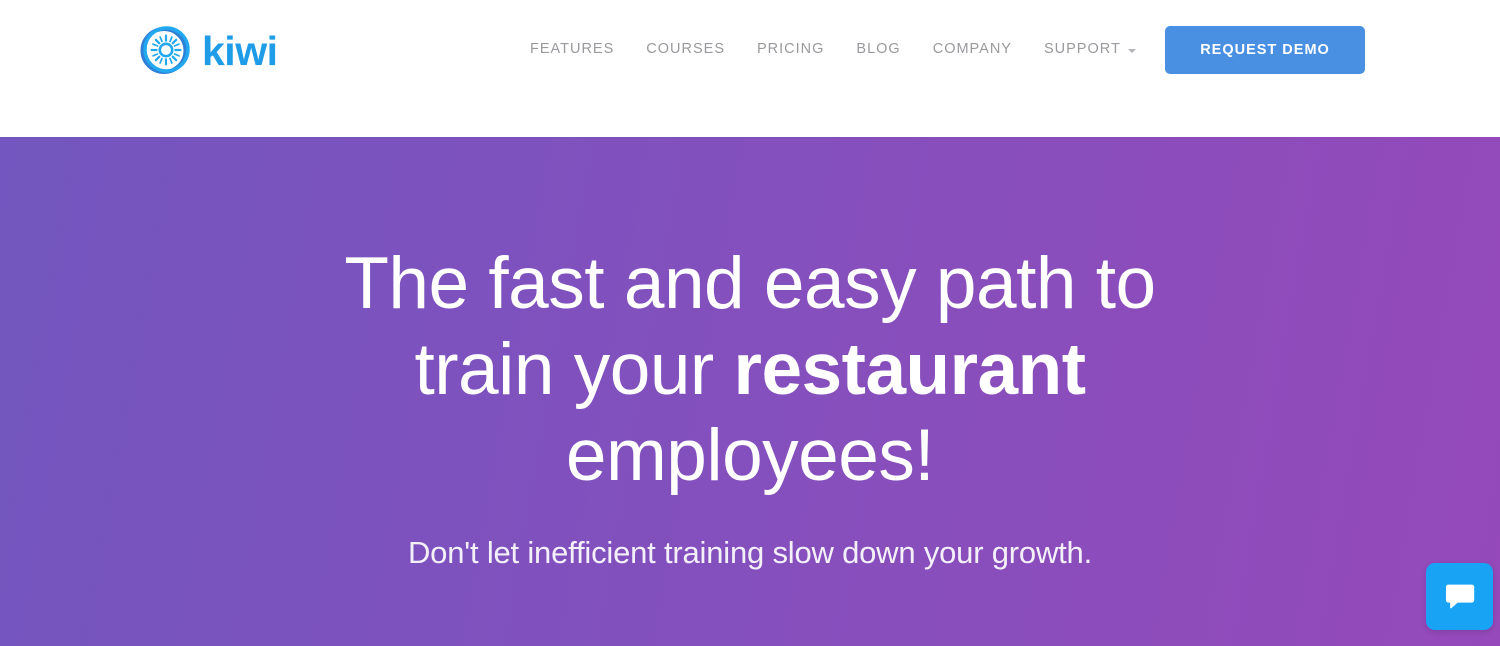 The width and height of the screenshot is (1500, 646). I want to click on chat-bubble-icon, so click(1460, 597).